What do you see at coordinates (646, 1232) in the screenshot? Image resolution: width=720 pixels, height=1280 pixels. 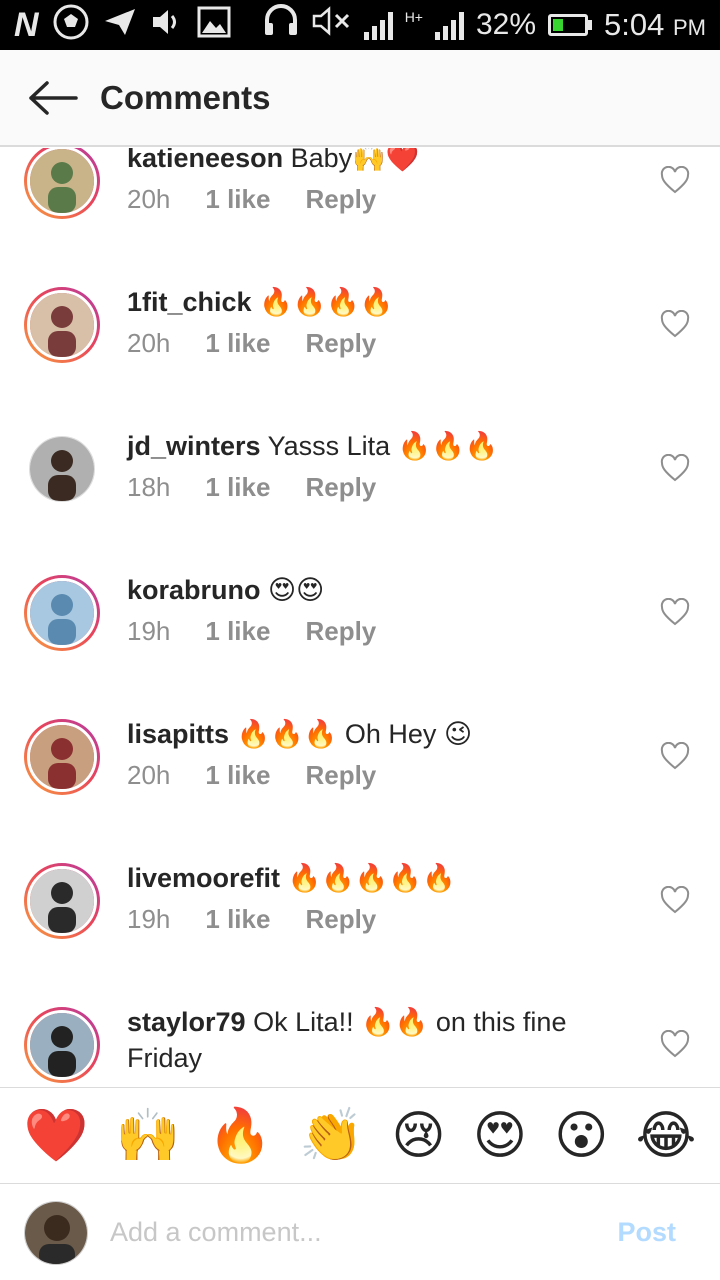 I see `post-button: Post` at bounding box center [646, 1232].